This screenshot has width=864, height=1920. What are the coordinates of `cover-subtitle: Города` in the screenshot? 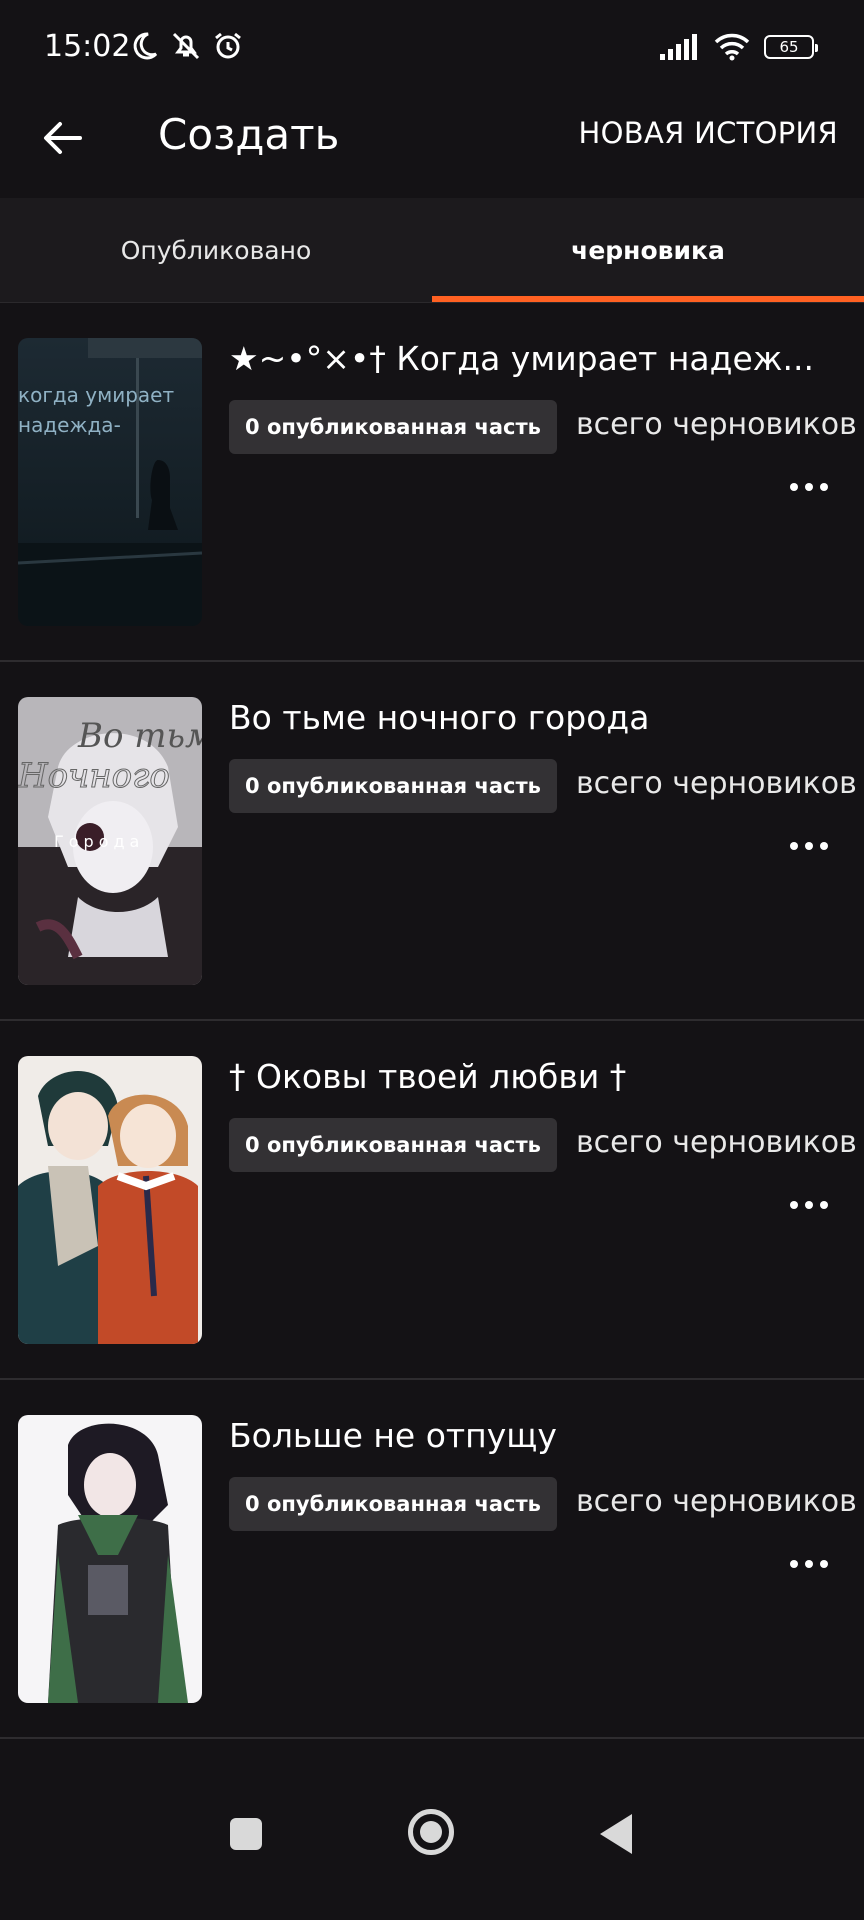 It's located at (99, 841).